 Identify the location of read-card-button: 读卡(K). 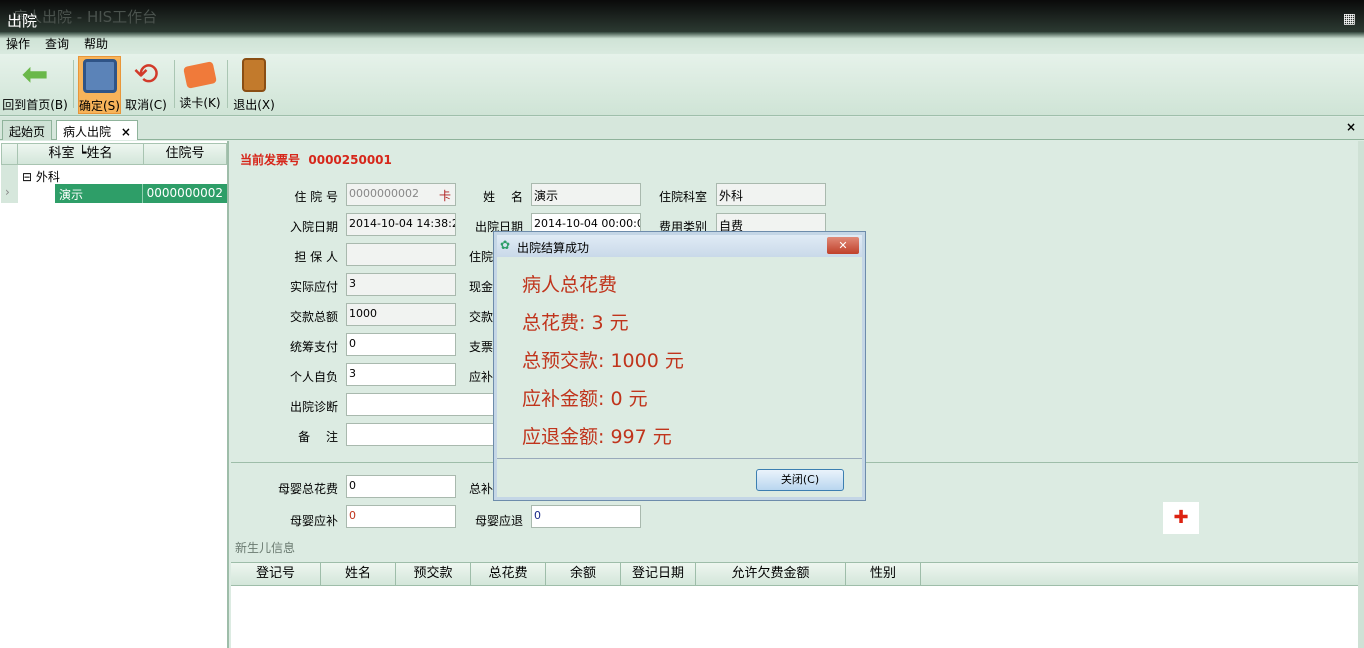
(200, 85).